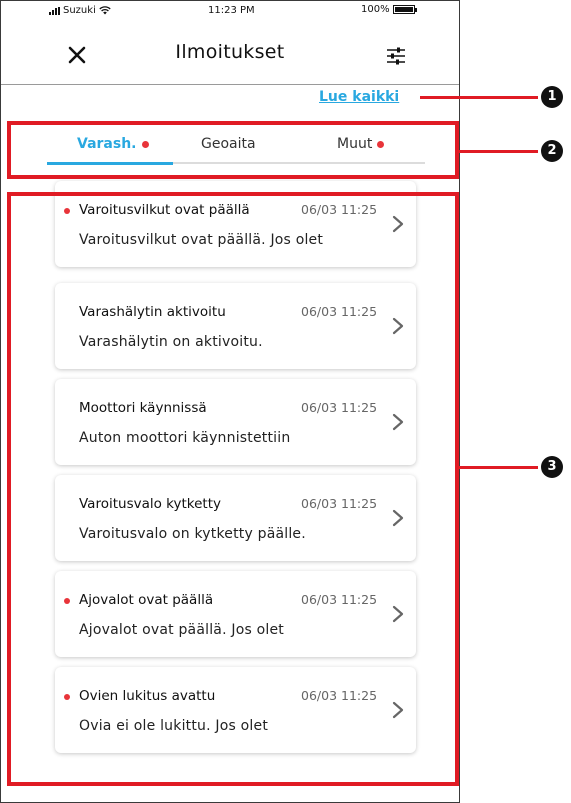  Describe the element at coordinates (375, 9) in the screenshot. I see `battery-label: 100%` at that location.